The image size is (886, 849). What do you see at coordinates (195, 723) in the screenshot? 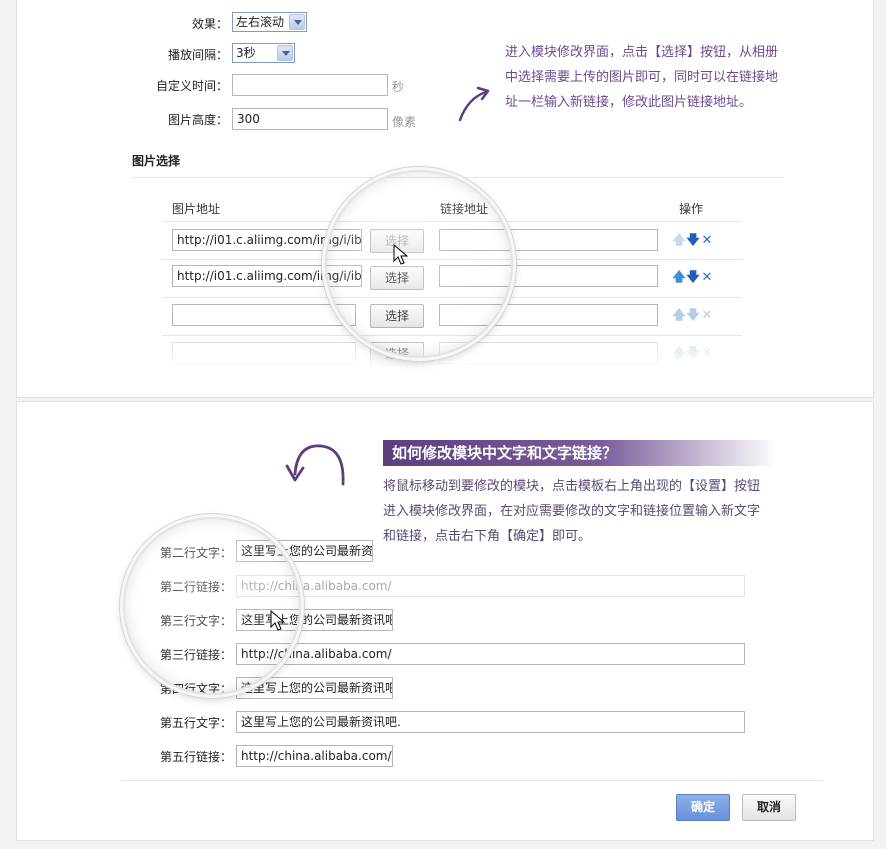
I see `field-label: 第五行文字：` at bounding box center [195, 723].